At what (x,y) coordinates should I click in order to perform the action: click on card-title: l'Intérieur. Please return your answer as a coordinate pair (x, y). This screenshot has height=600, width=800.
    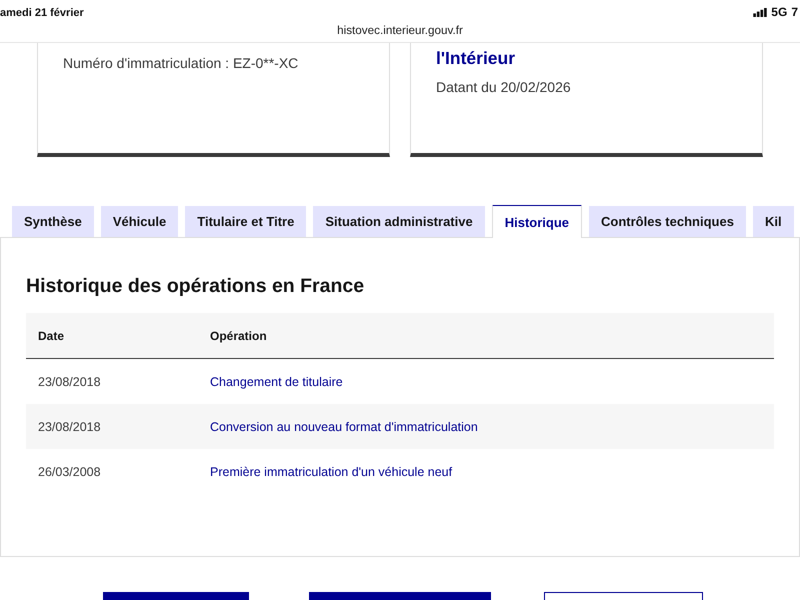
    Looking at the image, I should click on (476, 58).